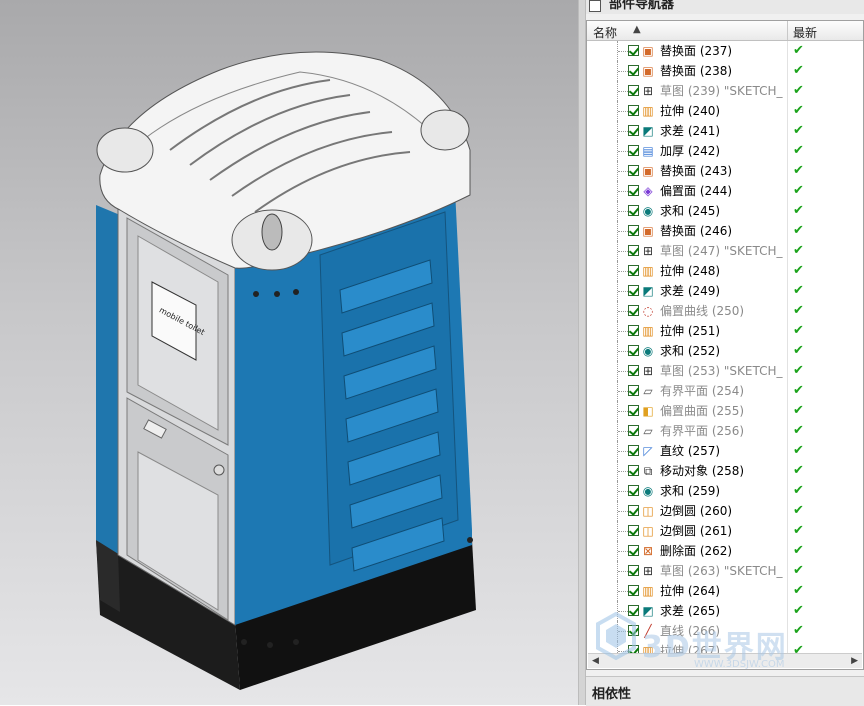 This screenshot has width=864, height=706. Describe the element at coordinates (725, 151) in the screenshot. I see `feature-row: ▤ 加厚 (242) ✔` at that location.